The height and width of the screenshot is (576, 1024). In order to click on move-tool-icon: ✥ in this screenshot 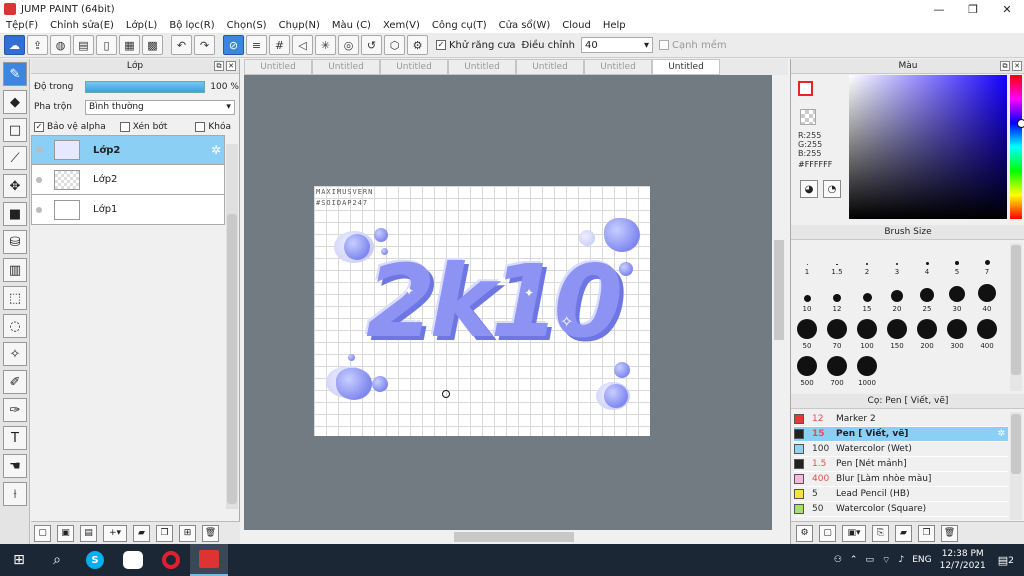, I will do `click(15, 186)`.